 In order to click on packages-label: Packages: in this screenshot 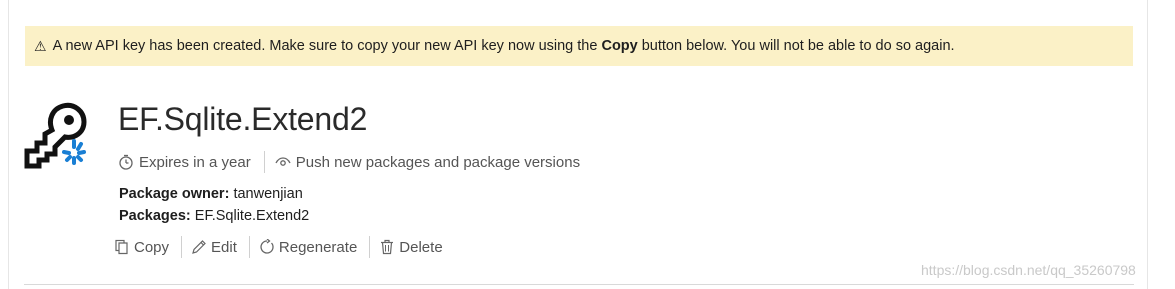, I will do `click(155, 216)`.